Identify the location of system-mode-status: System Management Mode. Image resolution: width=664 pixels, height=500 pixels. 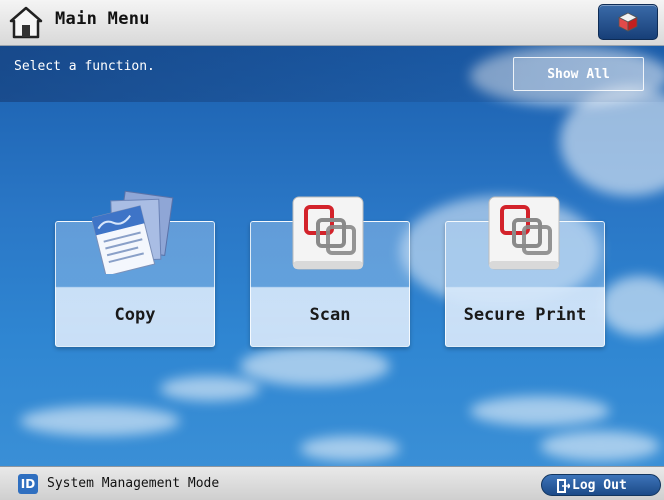
(133, 483).